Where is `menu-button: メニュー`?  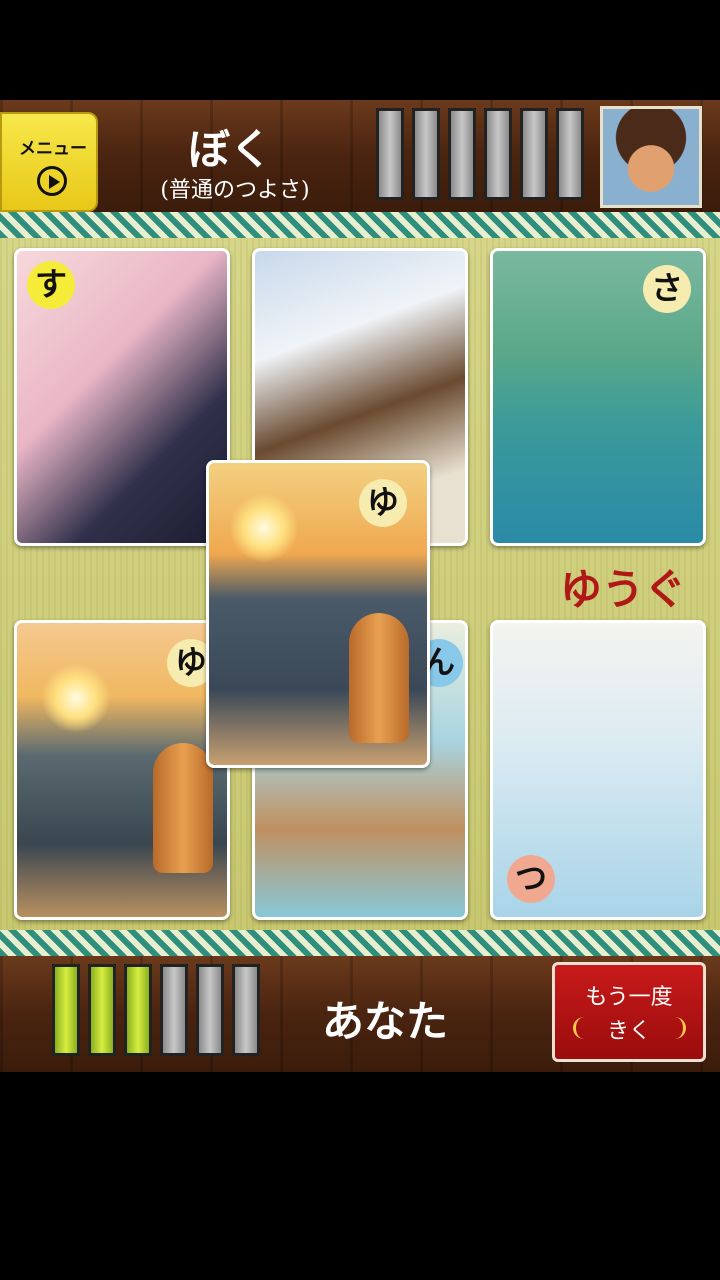
menu-button: メニュー is located at coordinates (49, 162).